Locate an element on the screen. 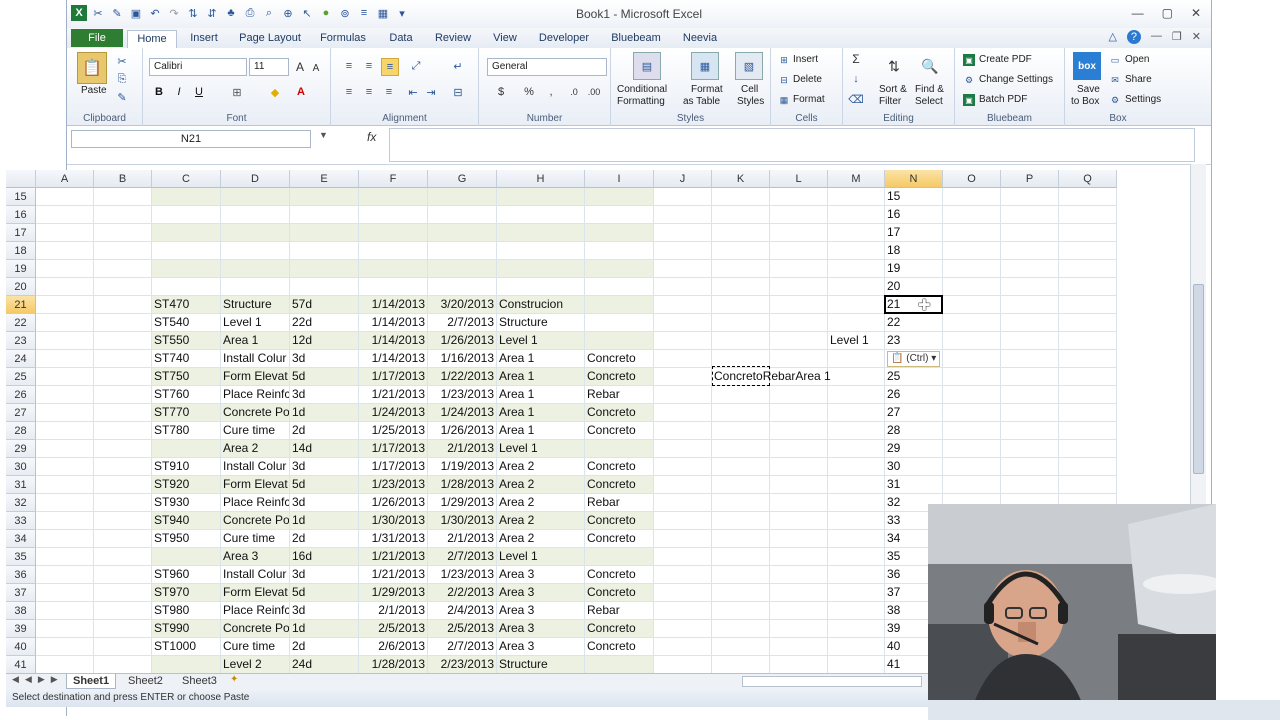 The height and width of the screenshot is (720, 1280). align-right-icon: ≡ is located at coordinates (389, 92).